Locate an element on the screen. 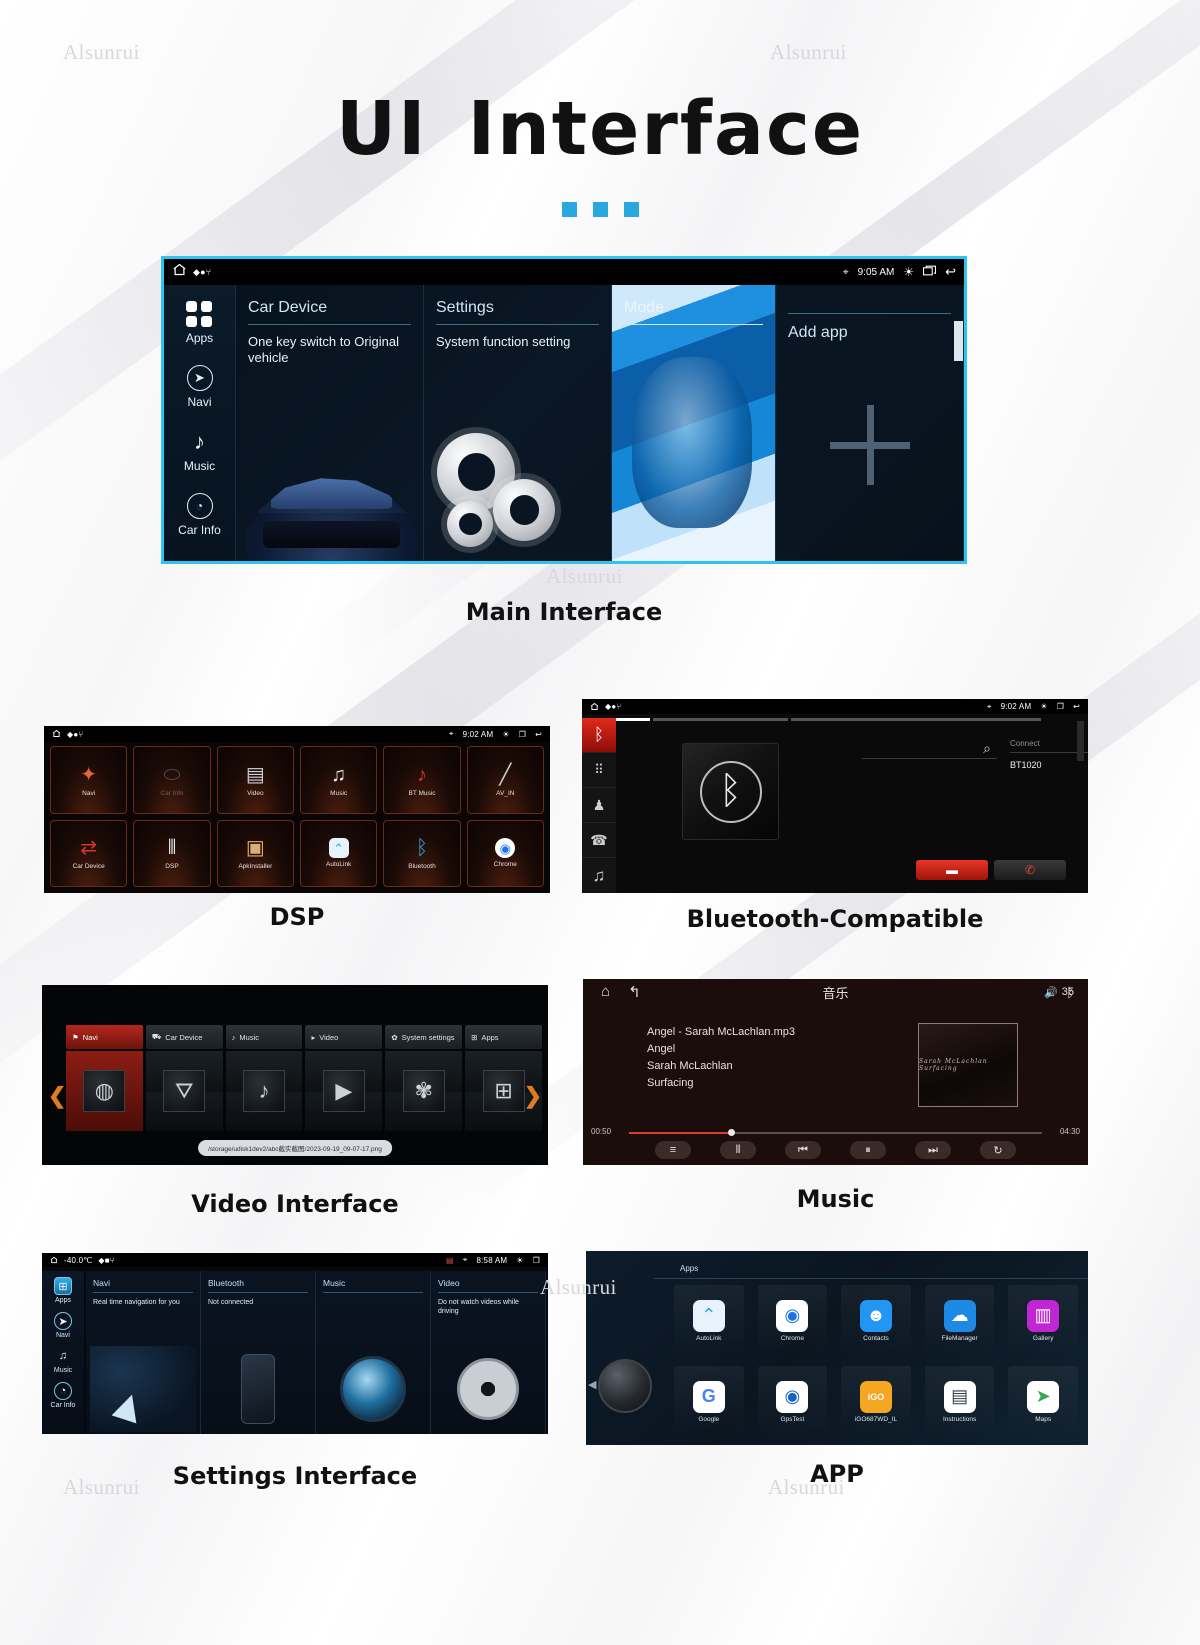  settings-status-bar: -40.0℃ ◆■⑂ ▤ ⌖ 8:58 AM ☀ ❐ is located at coordinates (295, 1260).